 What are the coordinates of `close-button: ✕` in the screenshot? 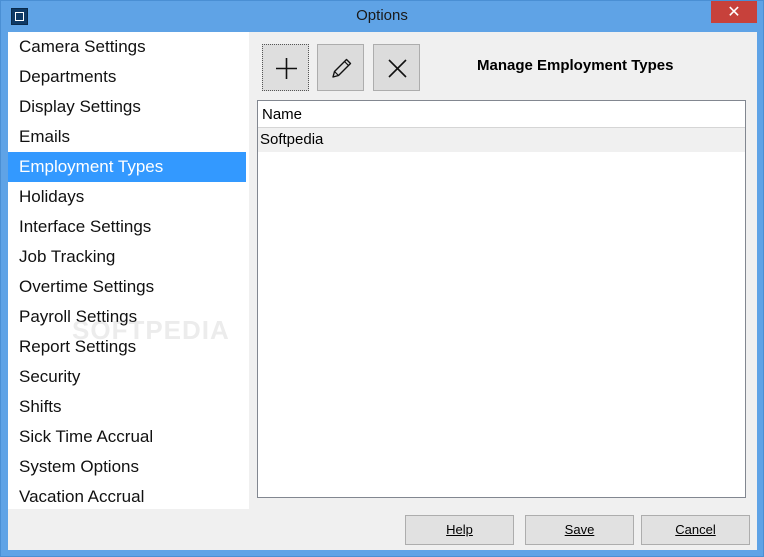 It's located at (734, 12).